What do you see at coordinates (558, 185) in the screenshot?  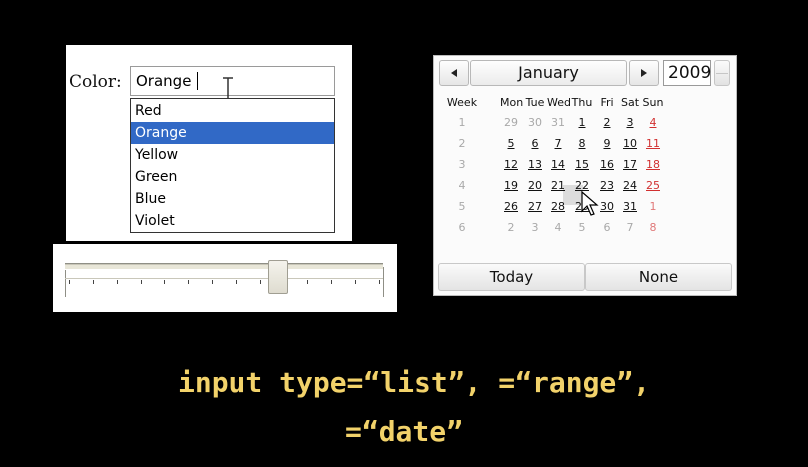 I see `calendar-day: 21` at bounding box center [558, 185].